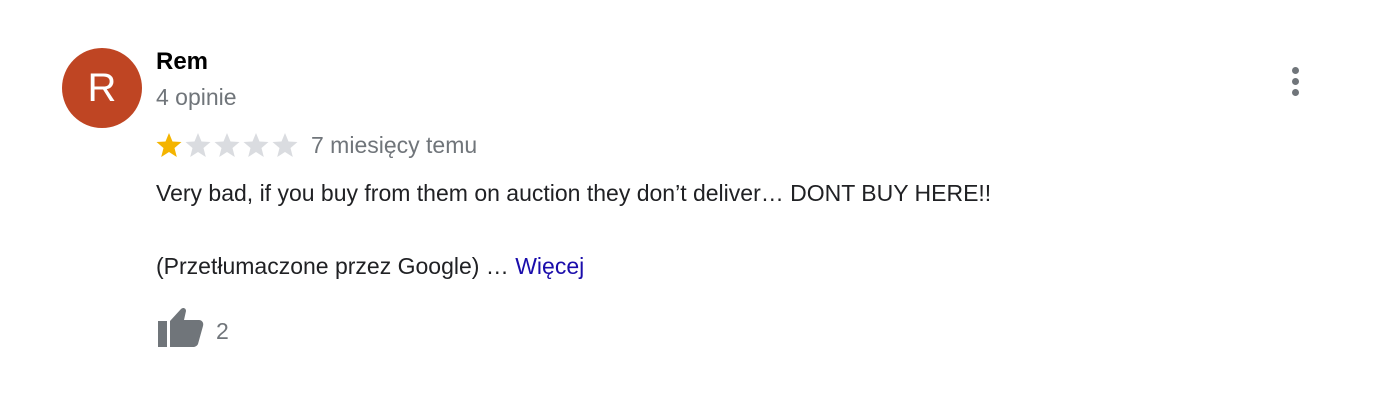  I want to click on star-rating, so click(227, 145).